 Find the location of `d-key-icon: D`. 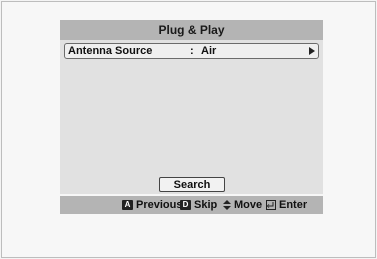

d-key-icon: D is located at coordinates (185, 205).